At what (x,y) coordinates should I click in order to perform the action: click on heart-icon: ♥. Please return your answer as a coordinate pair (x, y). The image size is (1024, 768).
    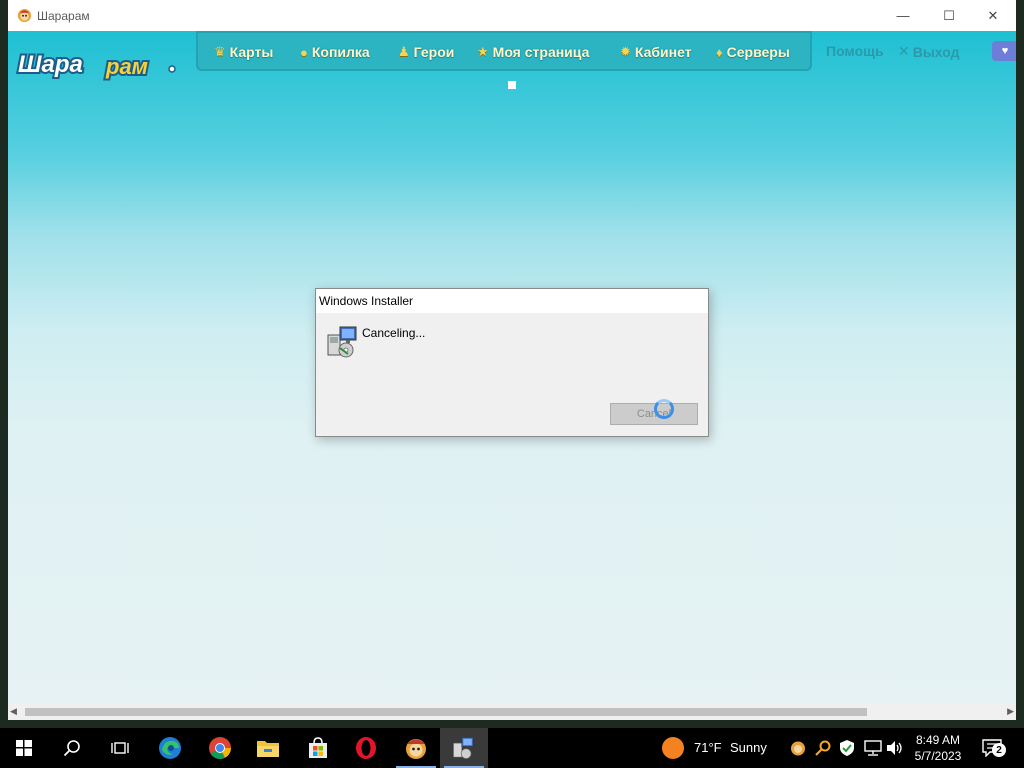
    Looking at the image, I should click on (1005, 51).